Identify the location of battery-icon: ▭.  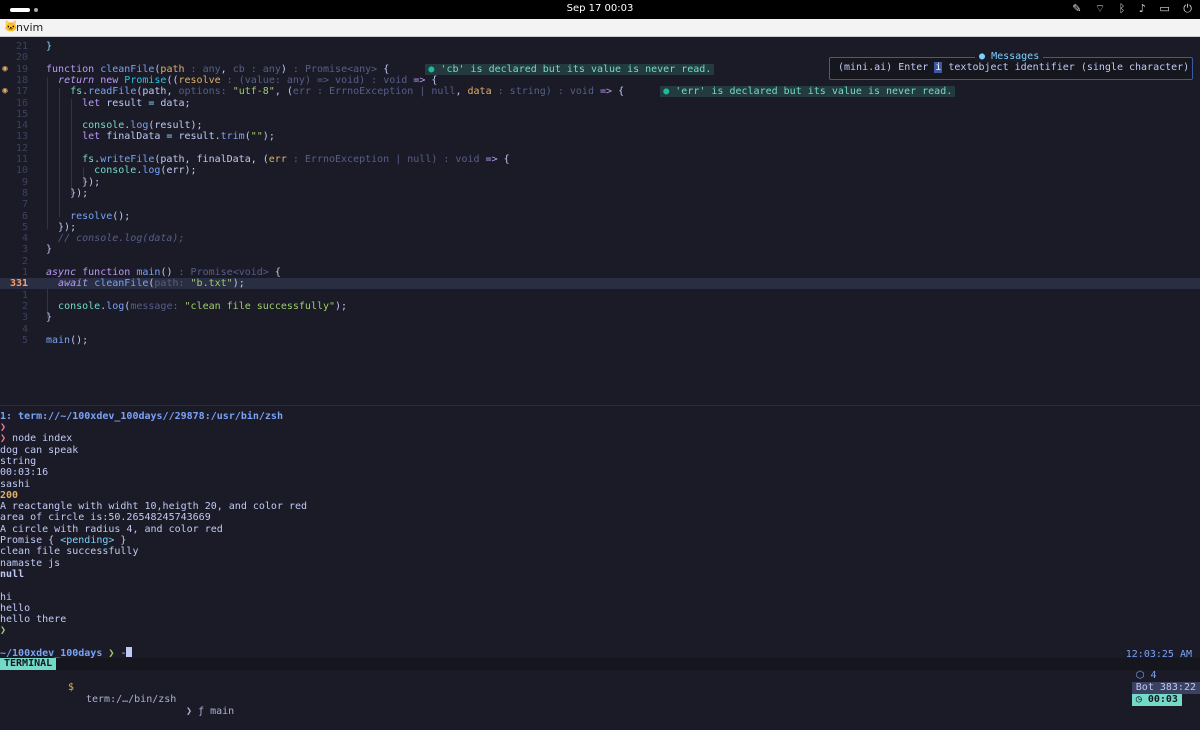
(1164, 8).